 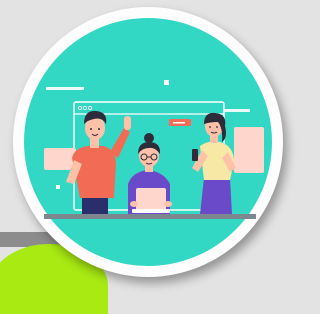 What do you see at coordinates (195, 155) in the screenshot?
I see `phone-icon` at bounding box center [195, 155].